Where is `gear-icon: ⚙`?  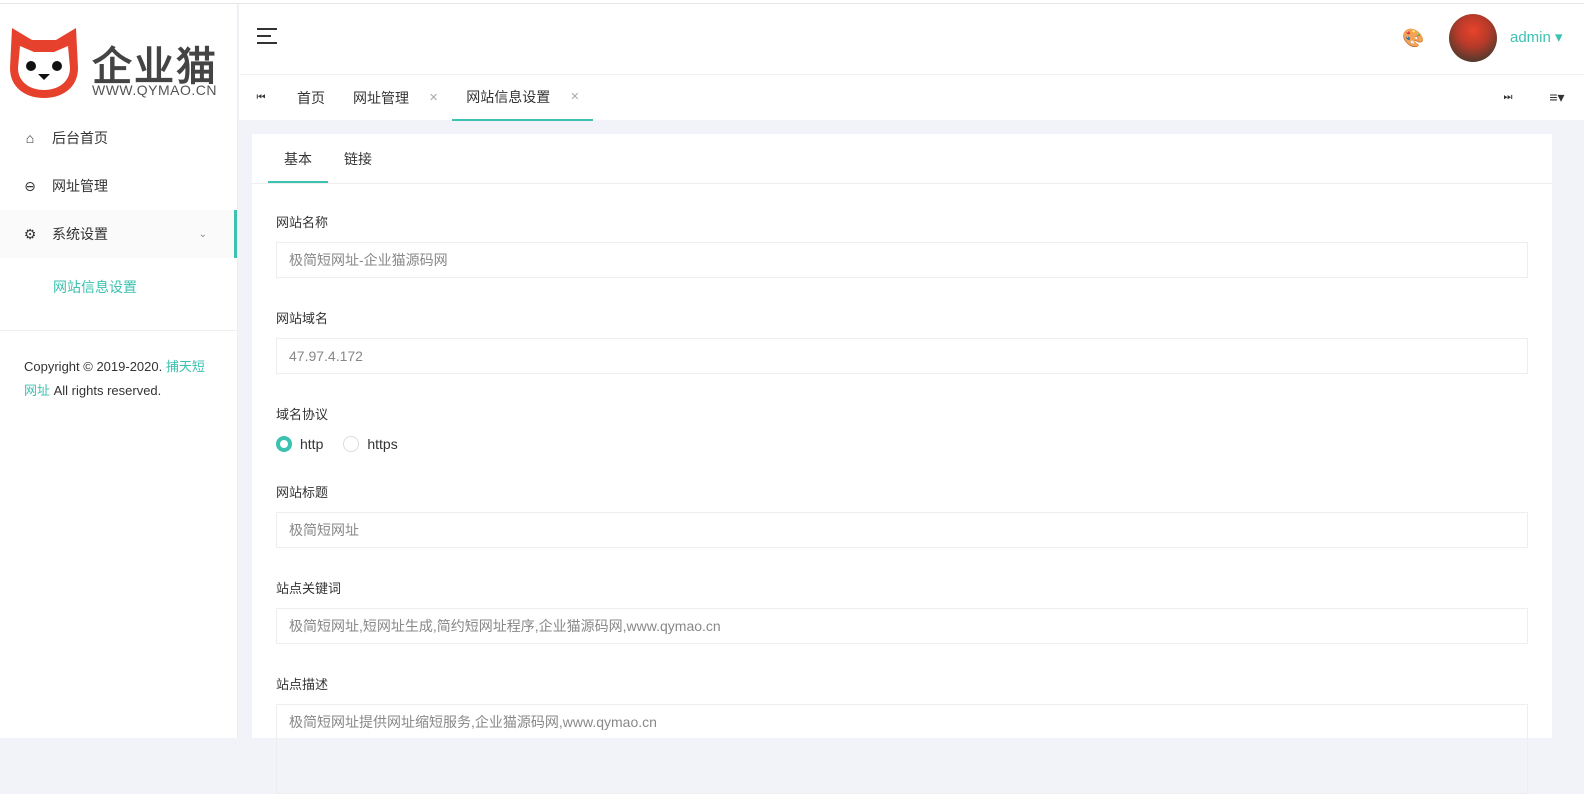
gear-icon: ⚙ is located at coordinates (30, 233).